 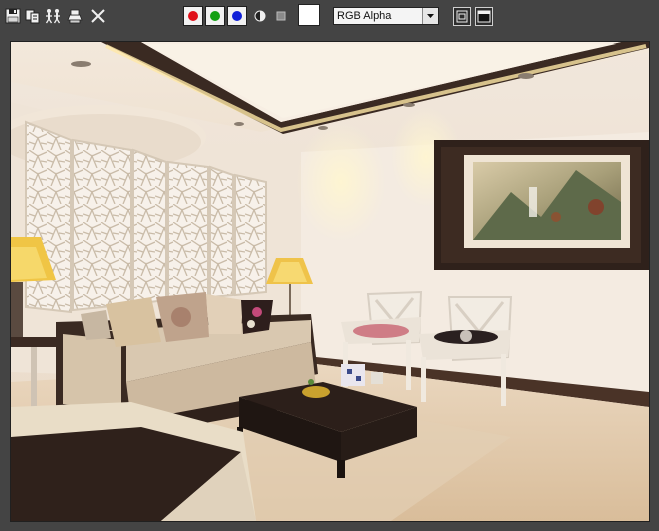 I want to click on display-frame-icon, so click(x=484, y=16).